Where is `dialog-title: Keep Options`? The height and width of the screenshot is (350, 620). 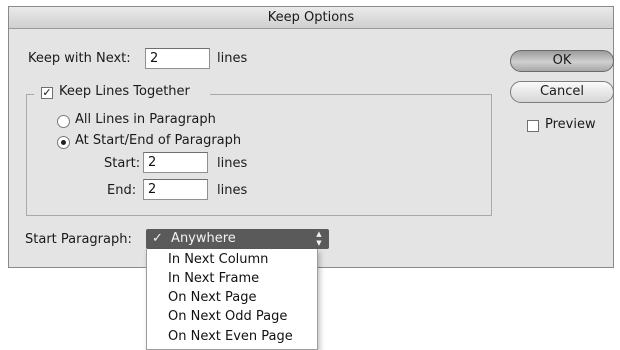 dialog-title: Keep Options is located at coordinates (311, 18).